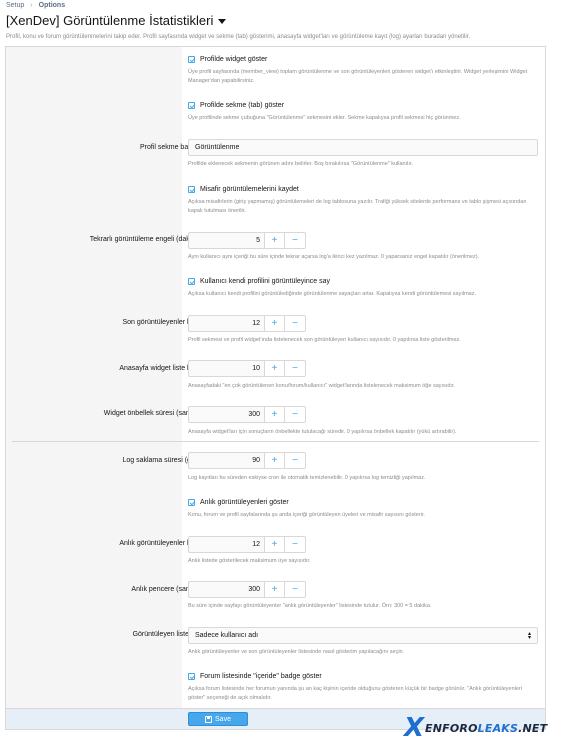  Describe the element at coordinates (226, 414) in the screenshot. I see `widget-cache-input: 300` at that location.